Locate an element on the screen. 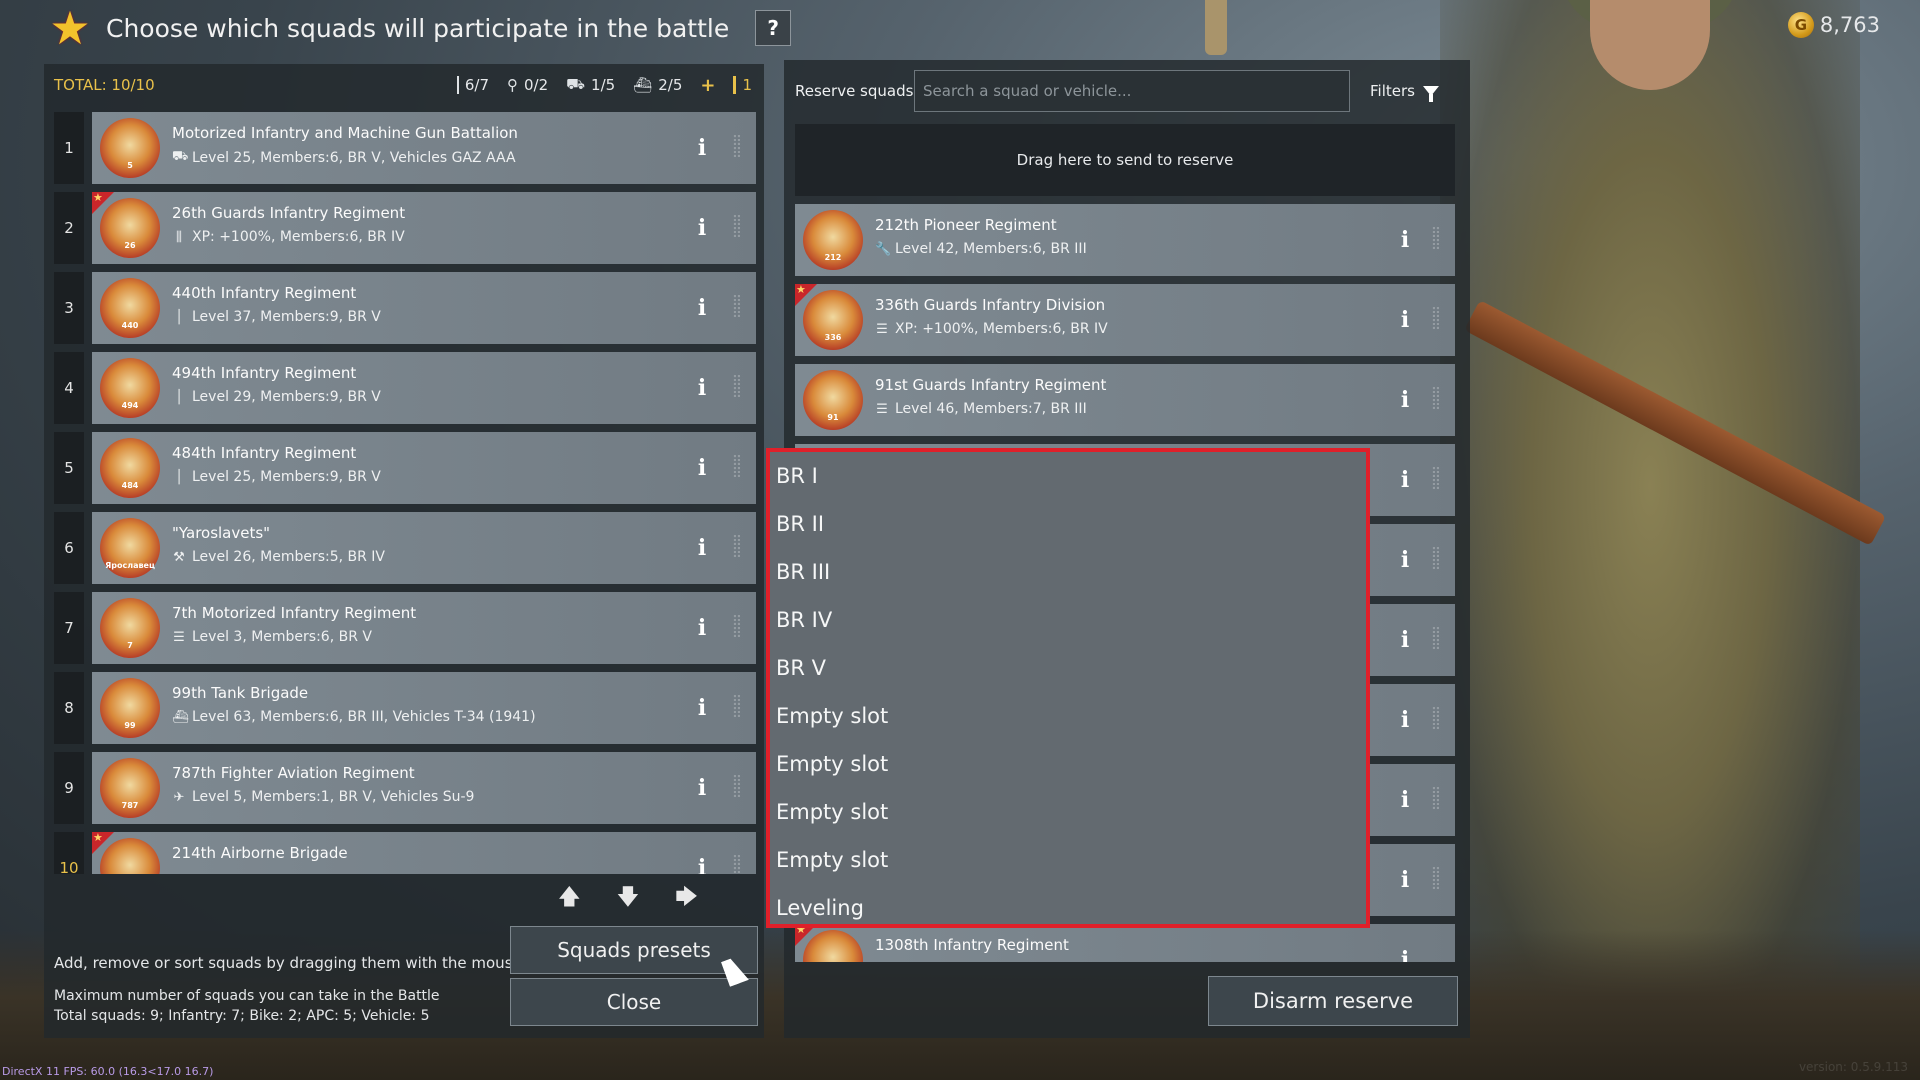 This screenshot has width=1920, height=1080. reserve-dropzone: Drag here to send to reserve is located at coordinates (1125, 160).